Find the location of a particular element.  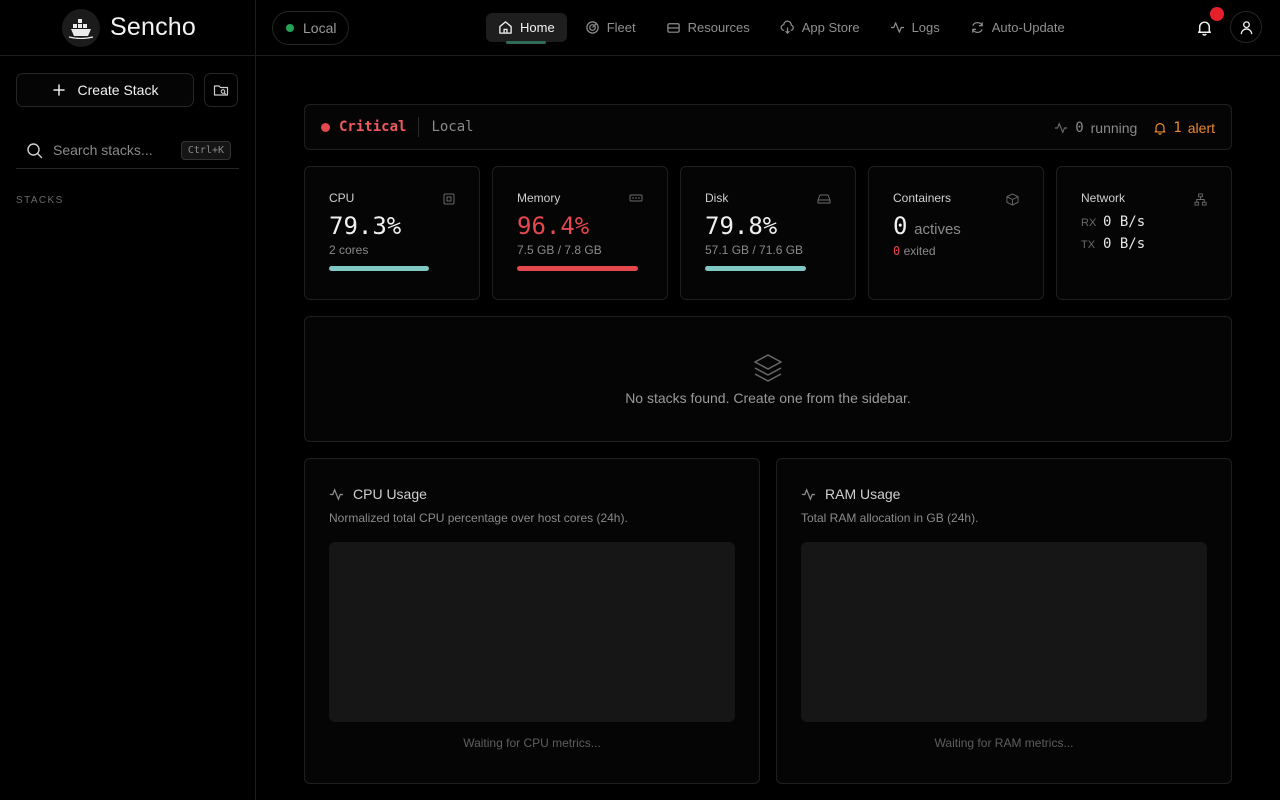

plus-icon is located at coordinates (58, 90).